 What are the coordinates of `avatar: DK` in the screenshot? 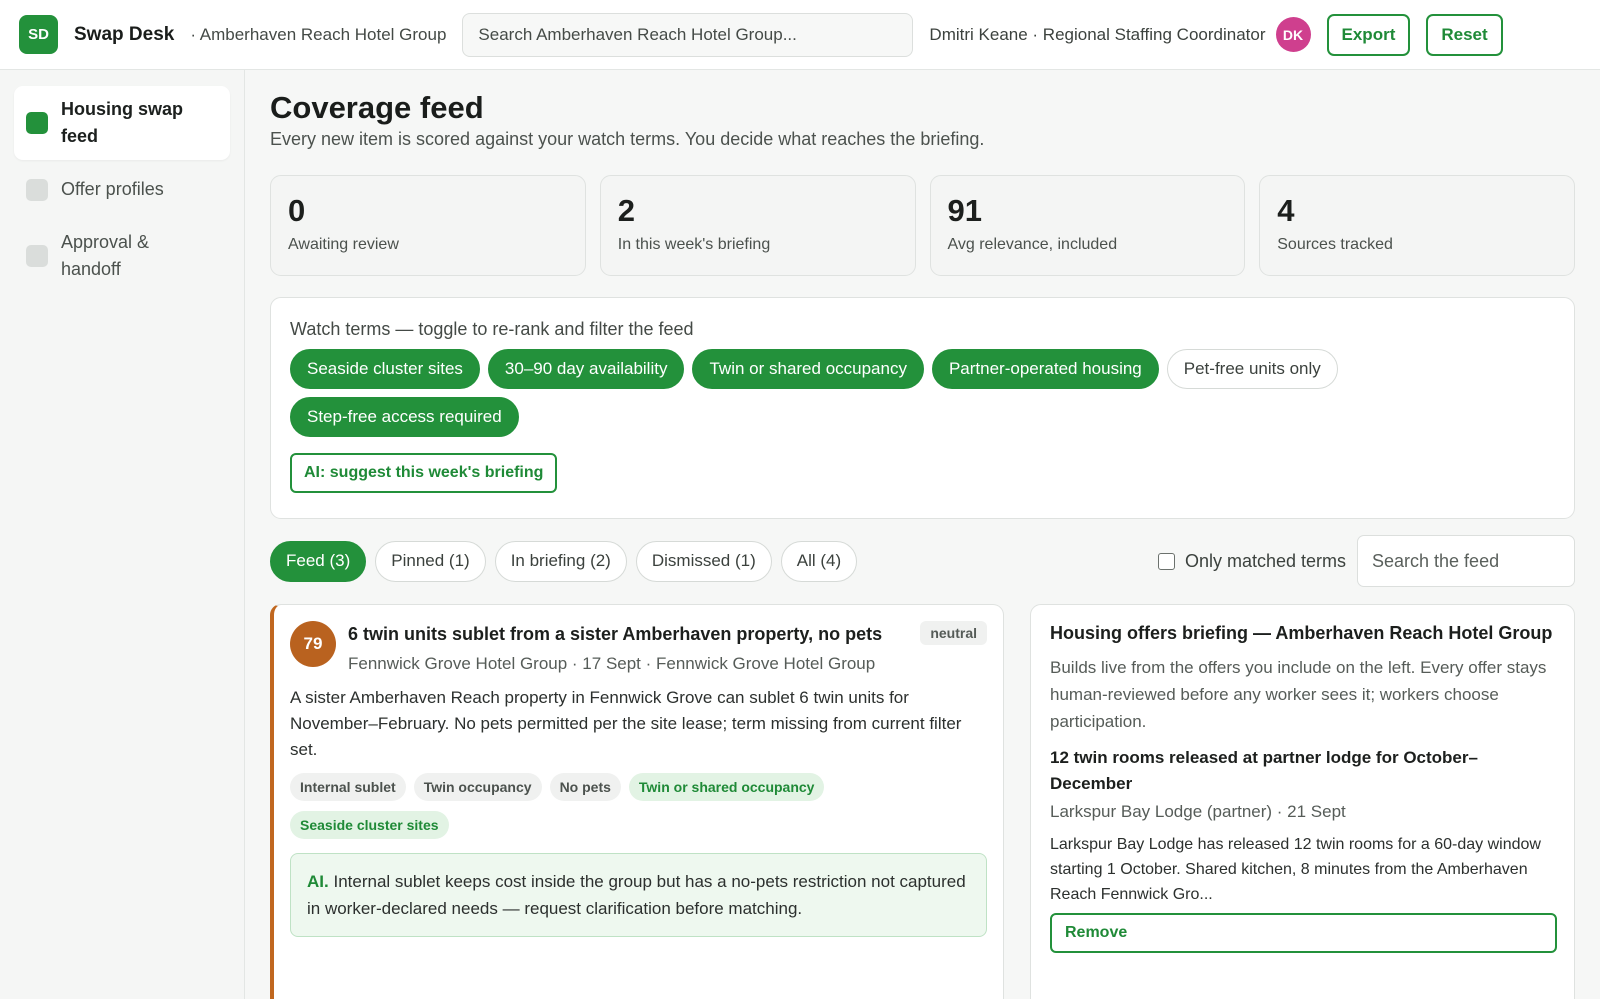 It's located at (1293, 34).